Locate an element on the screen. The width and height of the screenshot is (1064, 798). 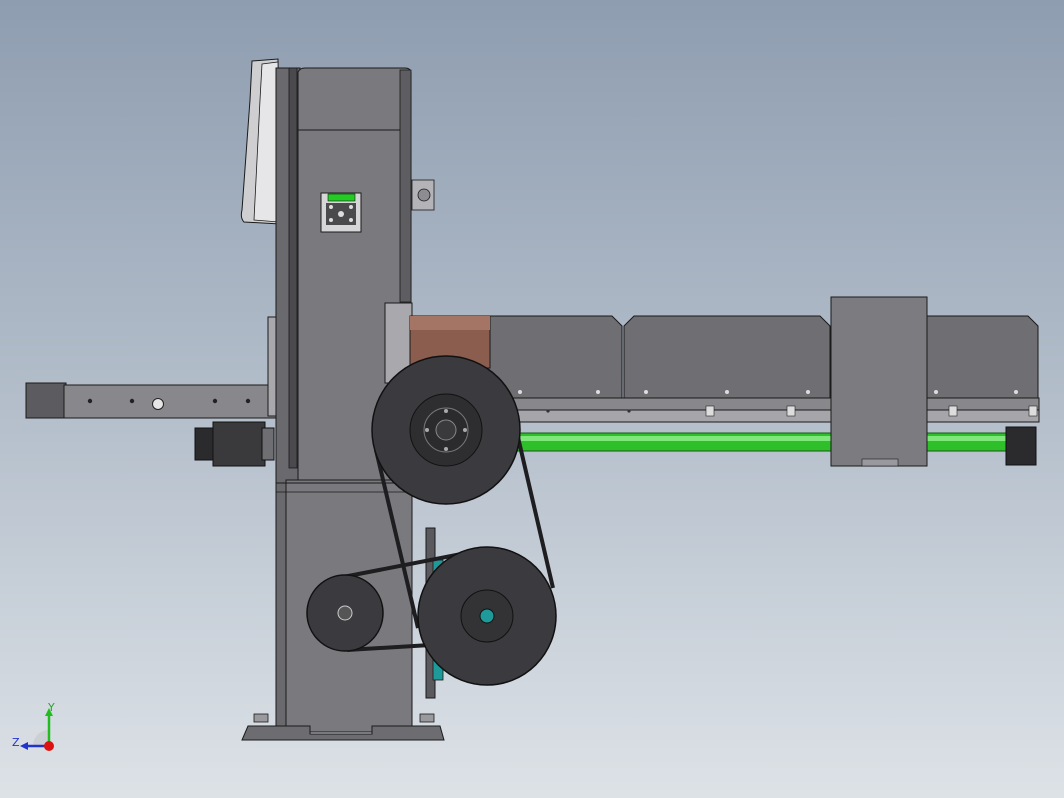
nameplate is located at coordinates (341, 212).